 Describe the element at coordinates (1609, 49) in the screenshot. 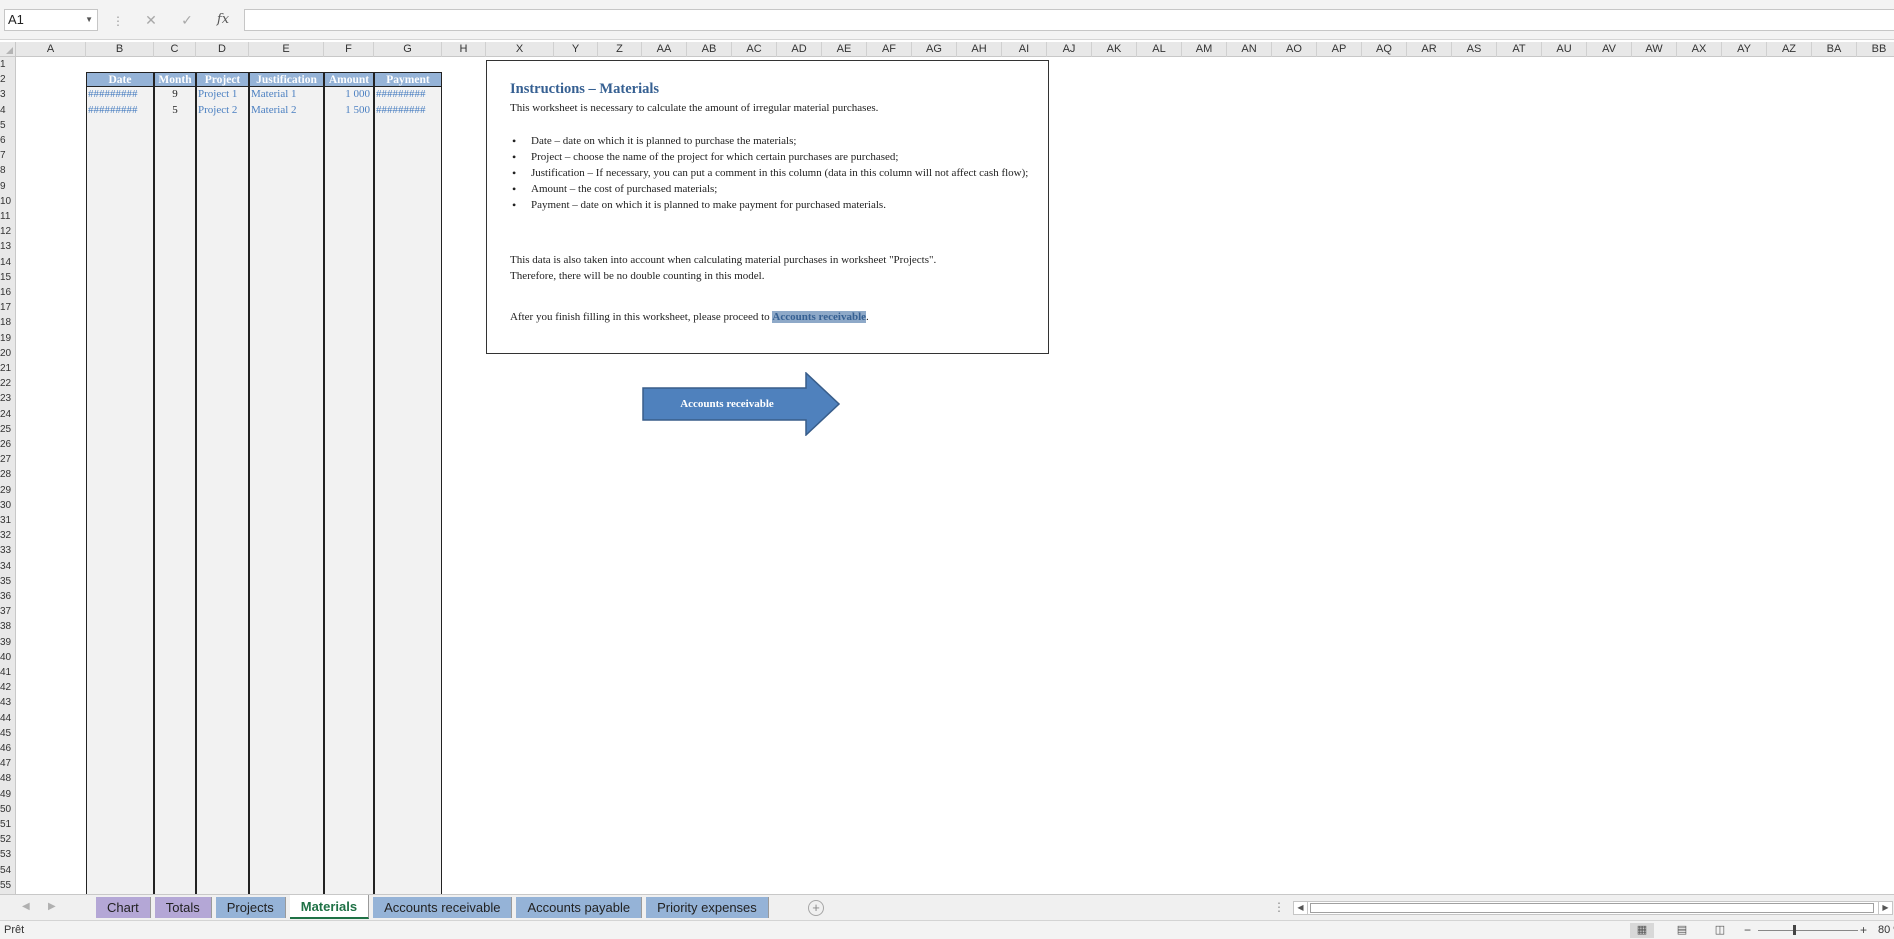

I see `column-header: AV` at that location.